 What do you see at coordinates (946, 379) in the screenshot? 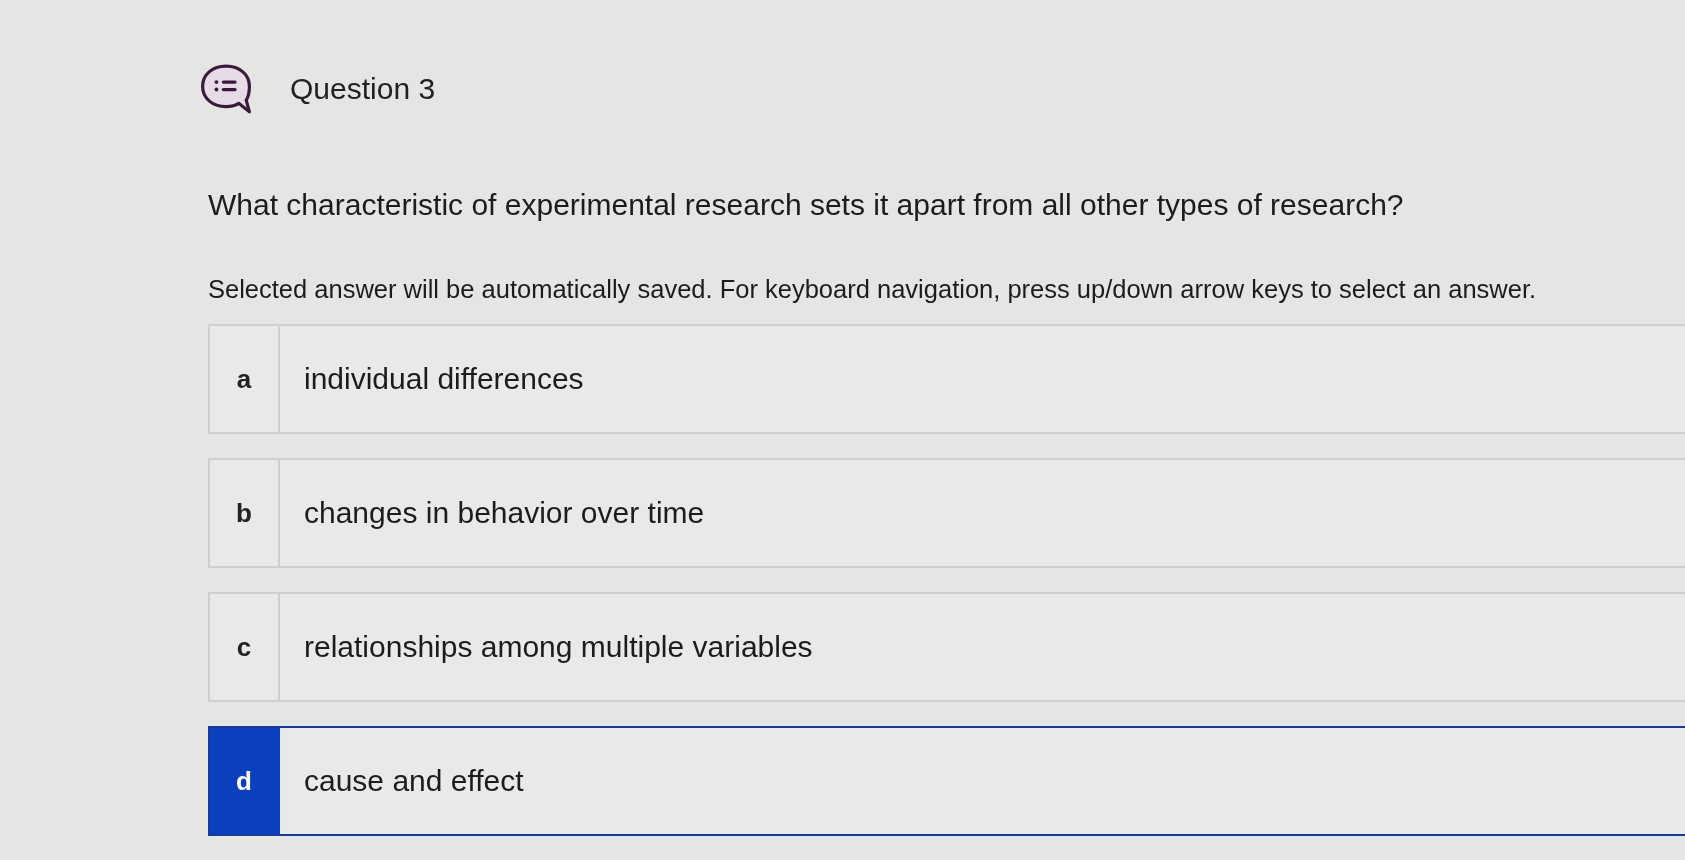
I see `answer-option: a individual differences` at bounding box center [946, 379].